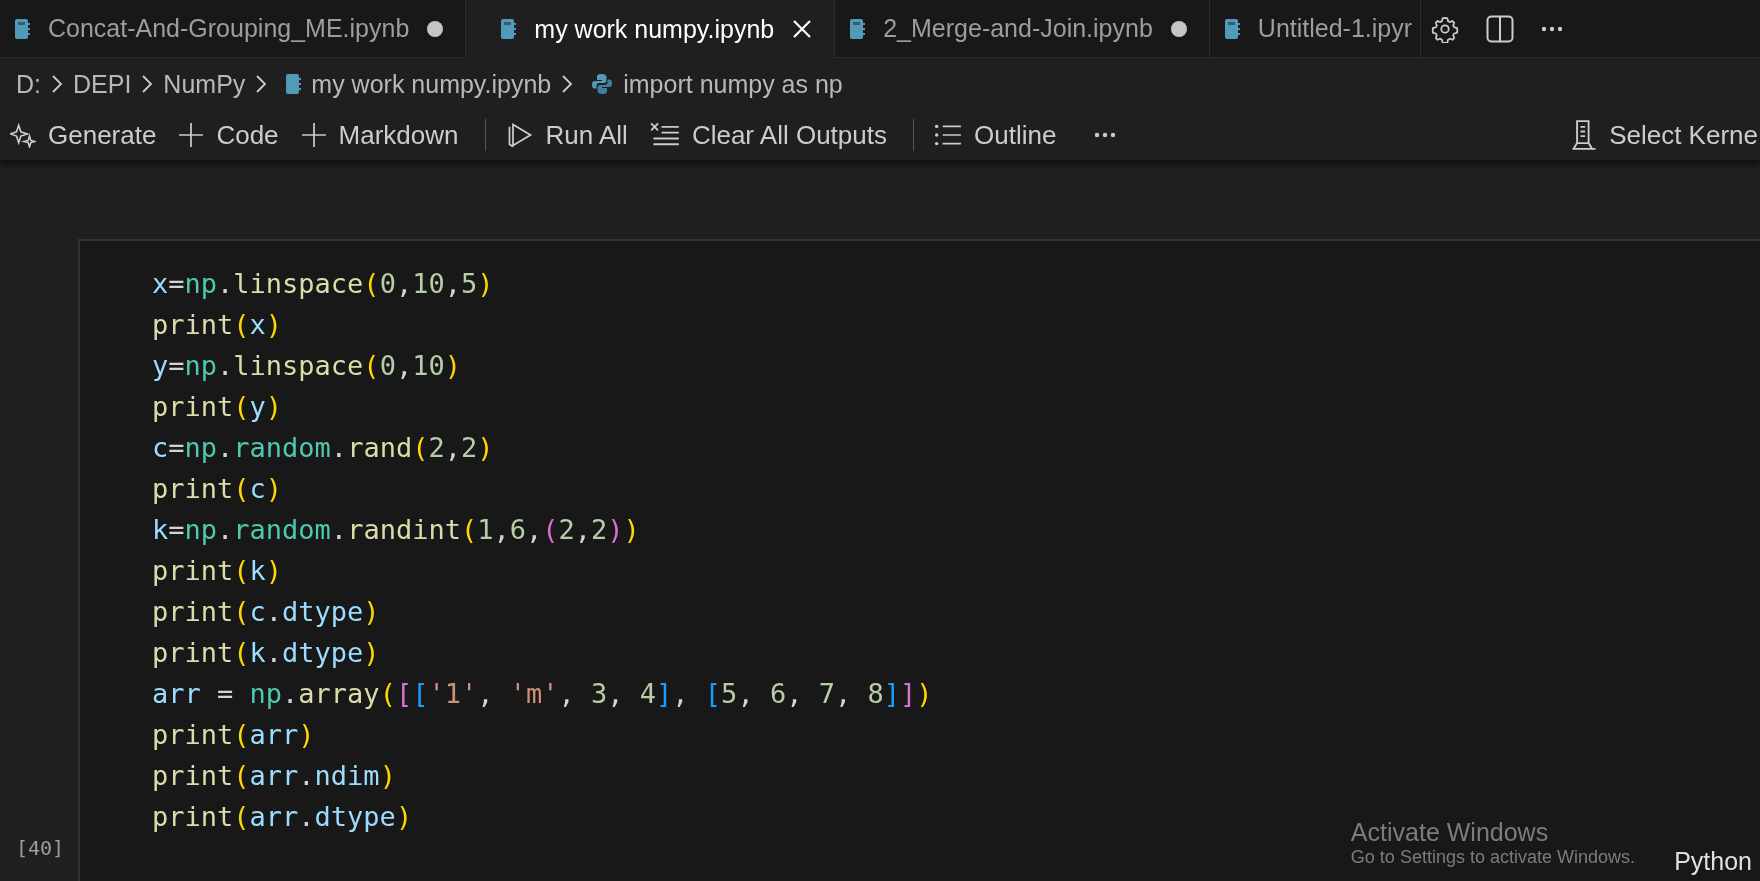 This screenshot has height=881, width=1760. What do you see at coordinates (651, 29) in the screenshot?
I see `editor-tab: my work numpy.ipynb` at bounding box center [651, 29].